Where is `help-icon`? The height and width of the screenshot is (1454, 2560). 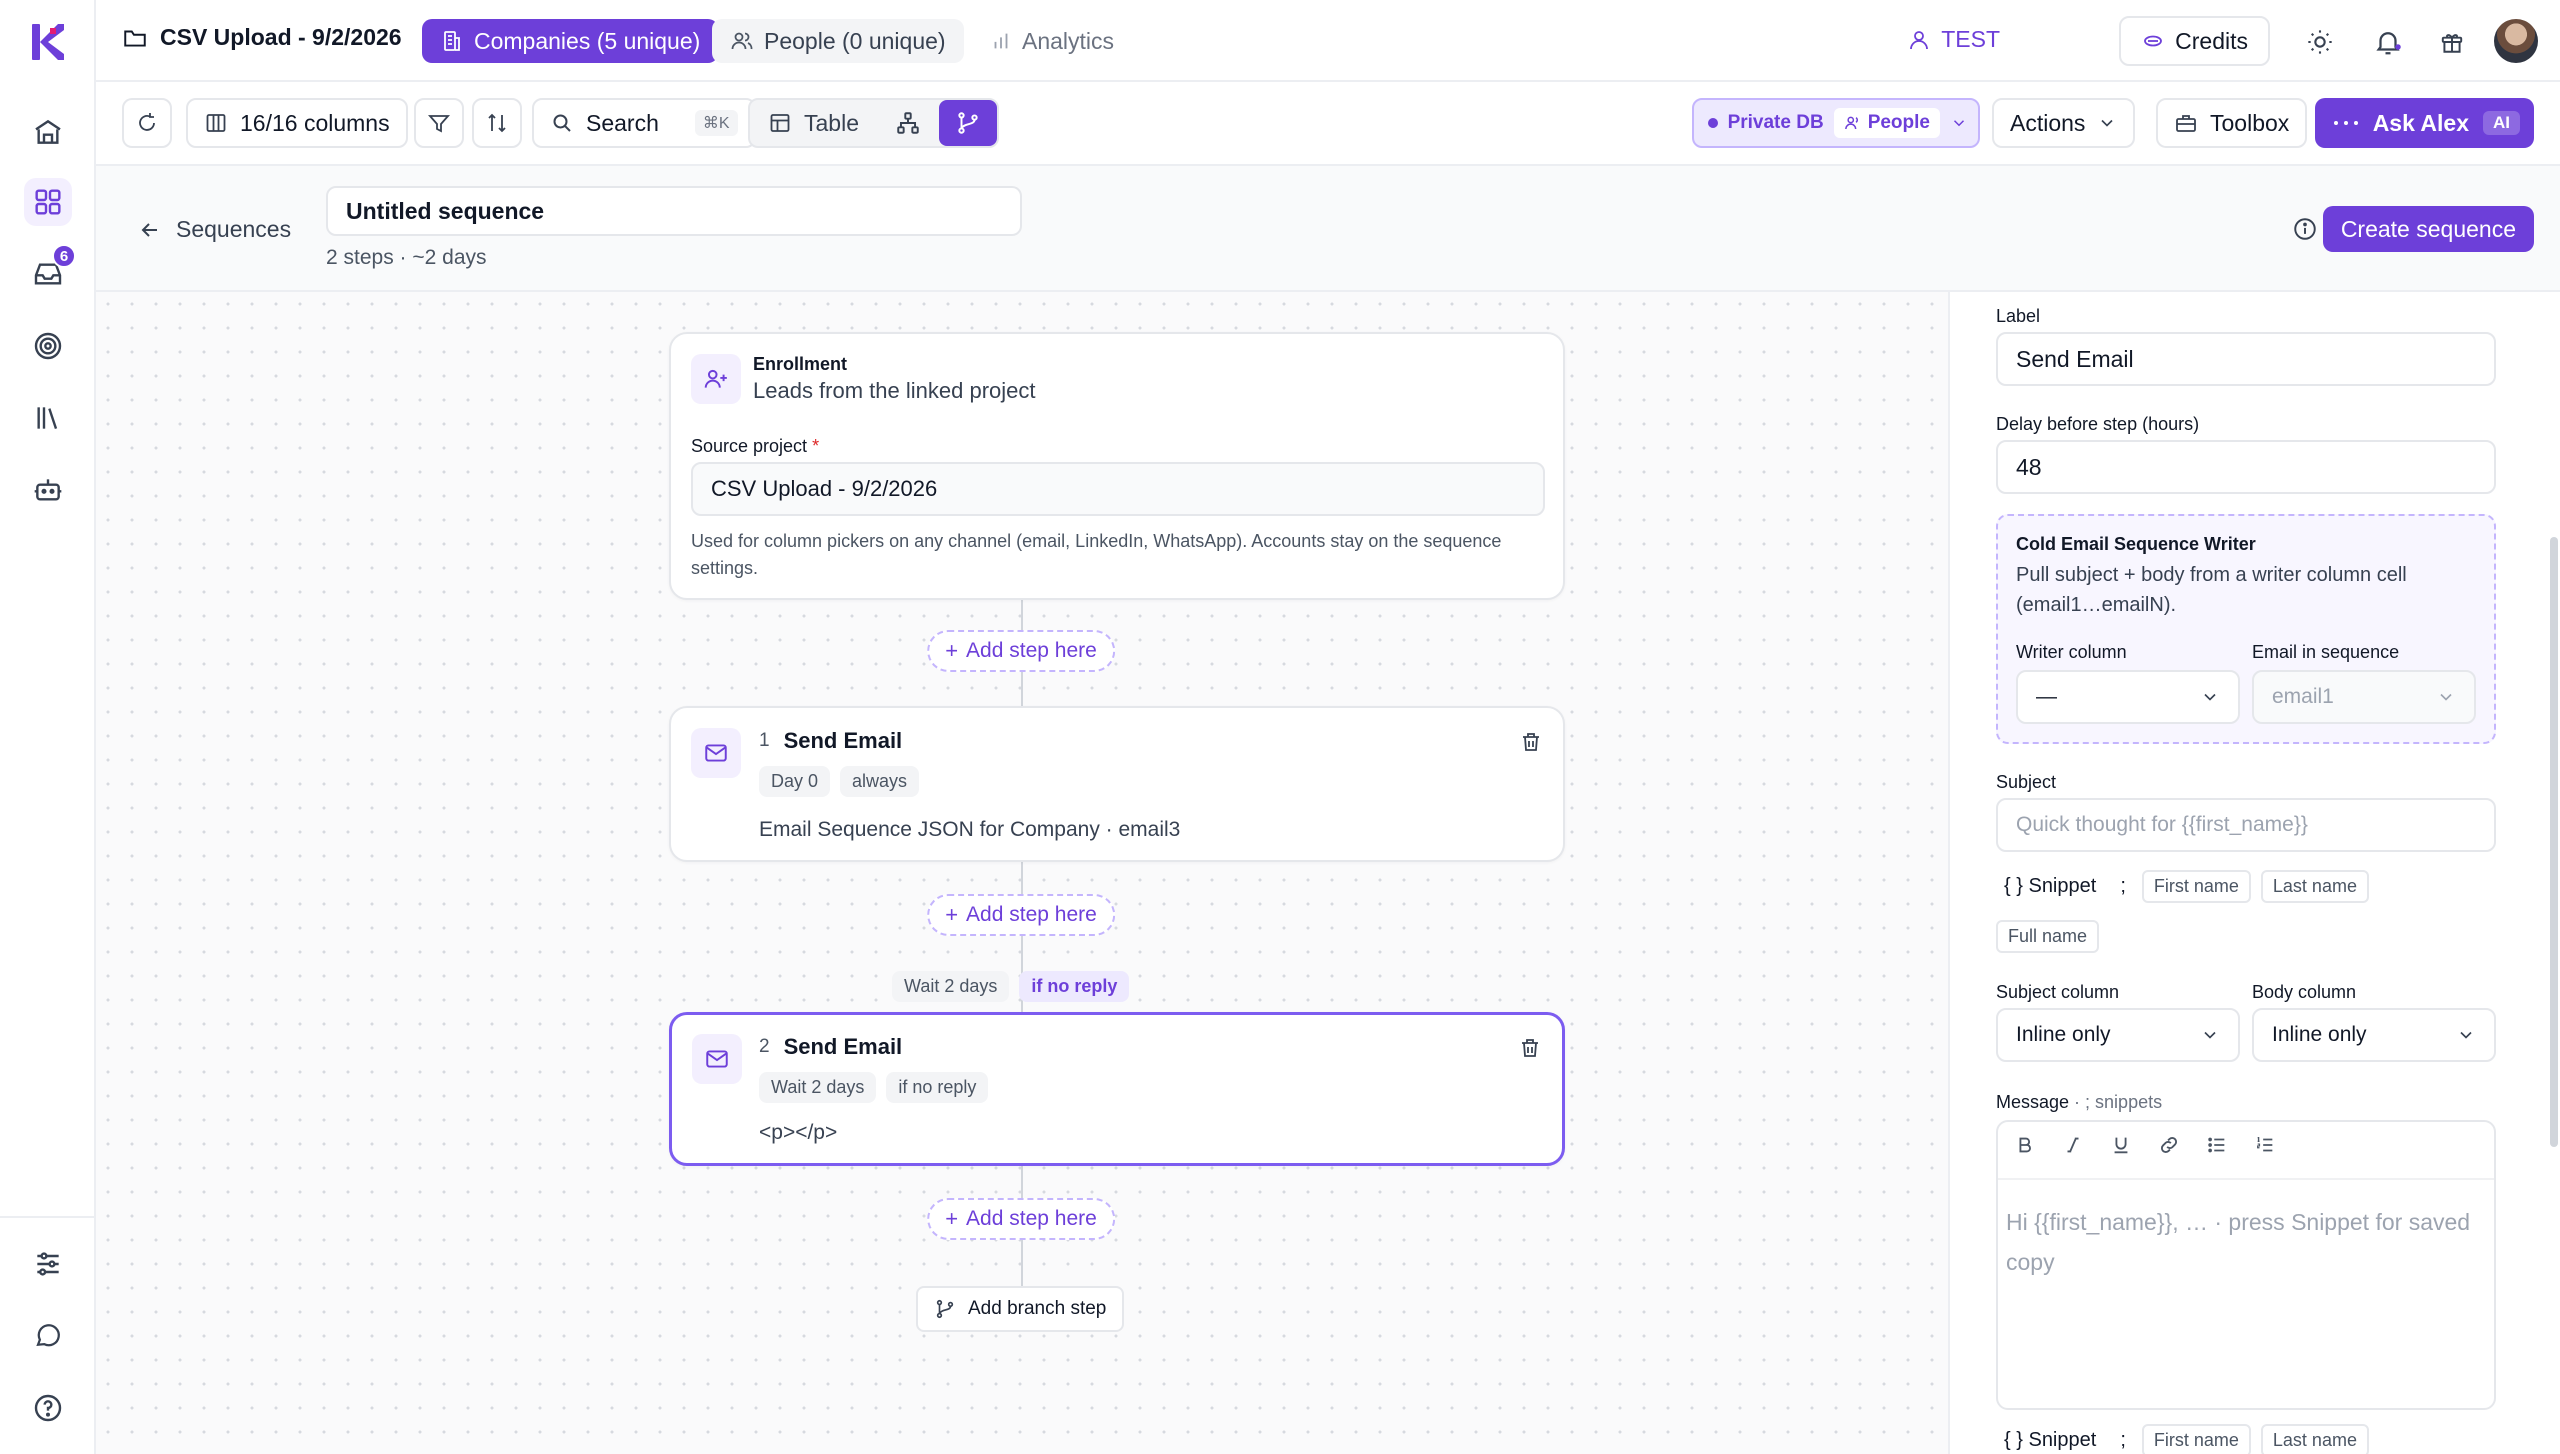
help-icon is located at coordinates (48, 1408).